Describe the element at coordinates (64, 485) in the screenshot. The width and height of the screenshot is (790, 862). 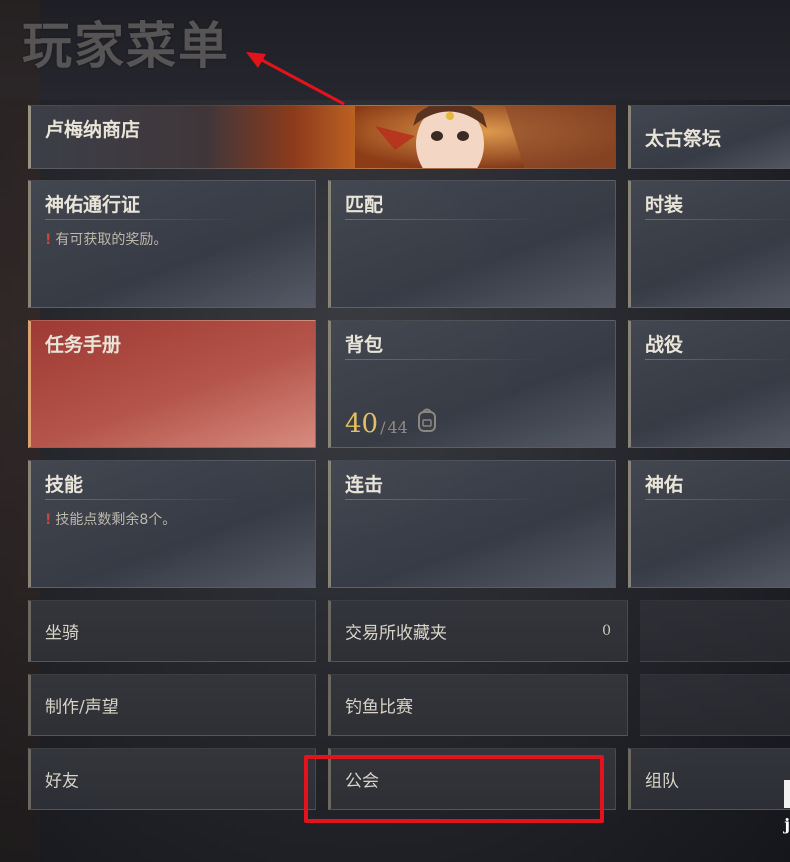
I see `skills-label: 技能` at that location.